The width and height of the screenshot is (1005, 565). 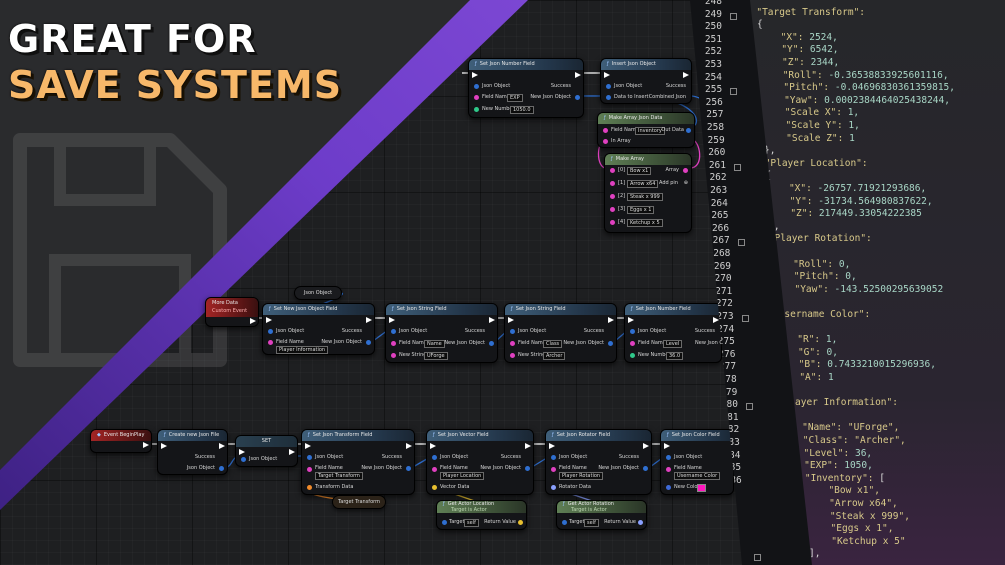 I want to click on array-item-input: Arrow x64, so click(x=643, y=184).